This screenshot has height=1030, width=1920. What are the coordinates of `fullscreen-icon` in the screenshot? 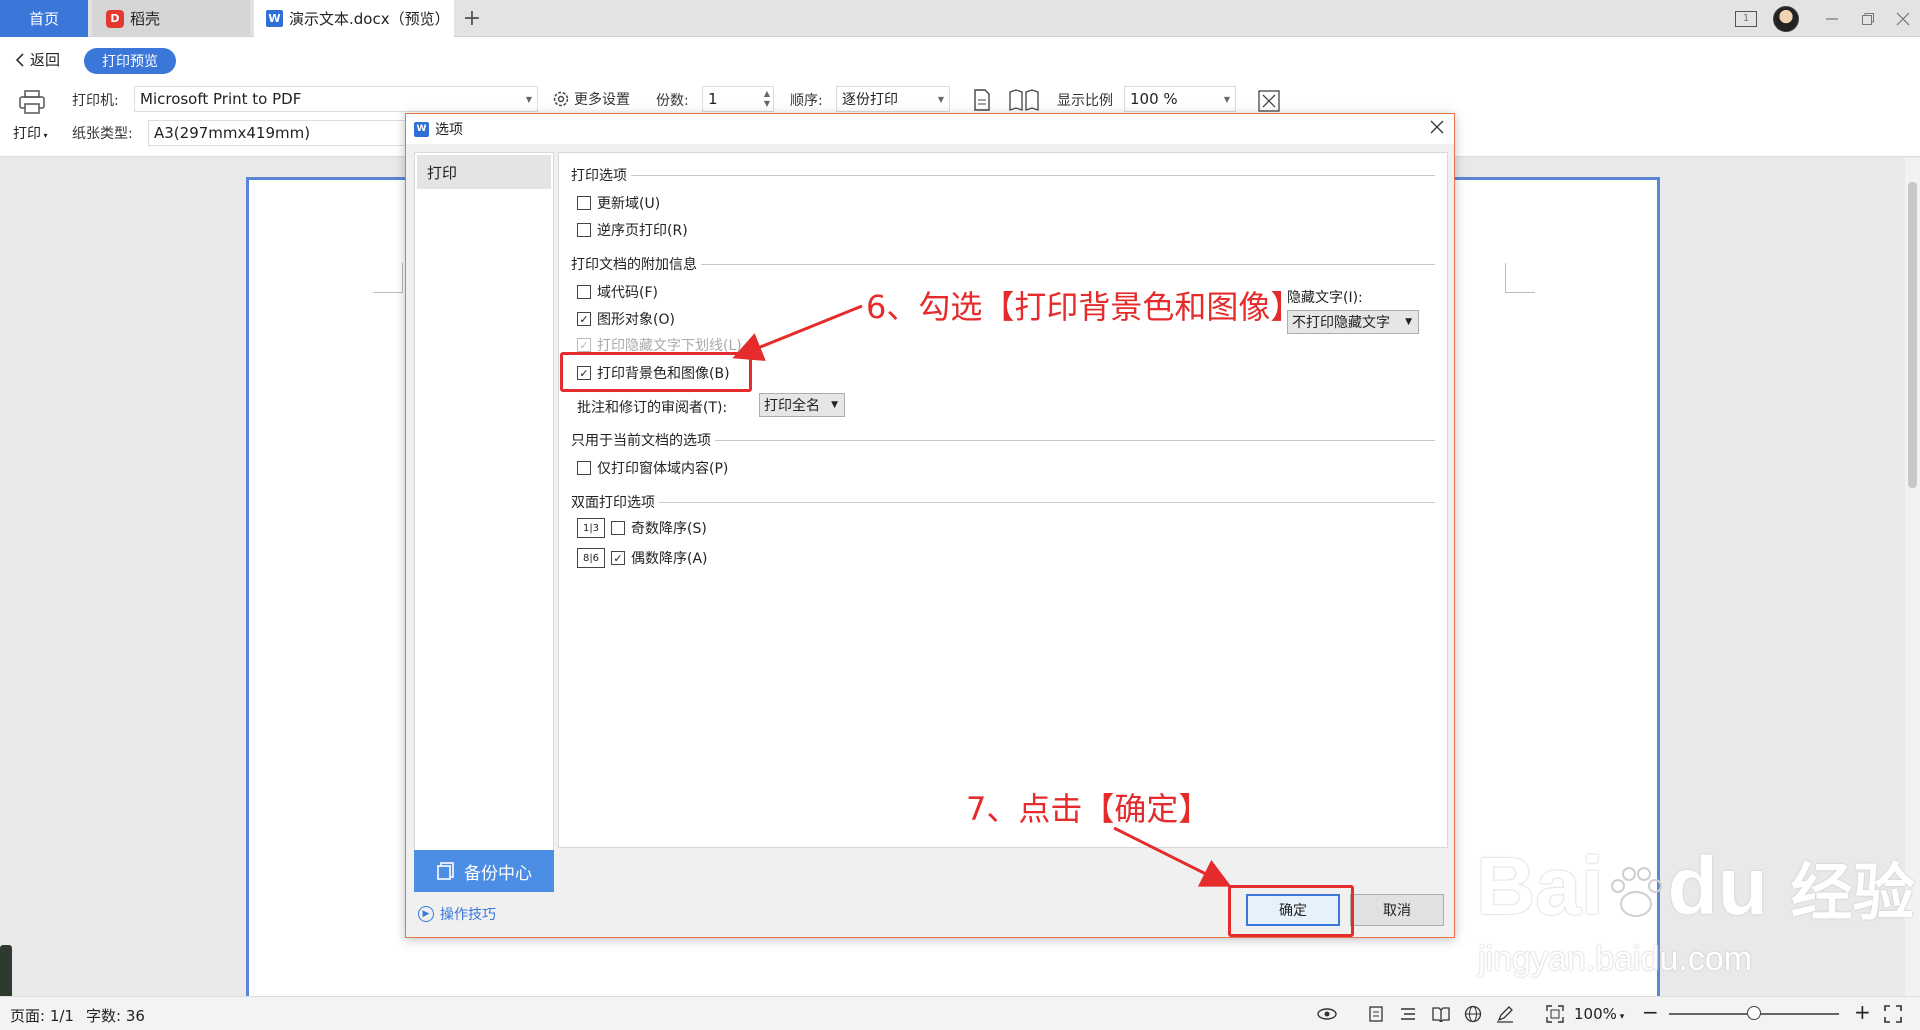 It's located at (1893, 1014).